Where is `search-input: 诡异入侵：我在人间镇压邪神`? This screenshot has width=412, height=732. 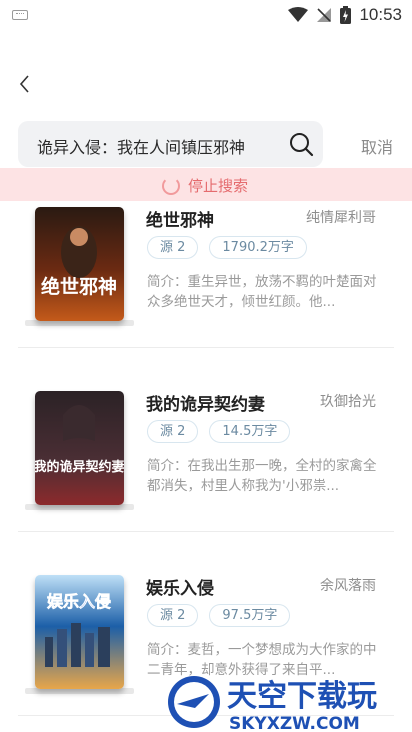
search-input: 诡异入侵：我在人间镇压邪神 is located at coordinates (170, 144).